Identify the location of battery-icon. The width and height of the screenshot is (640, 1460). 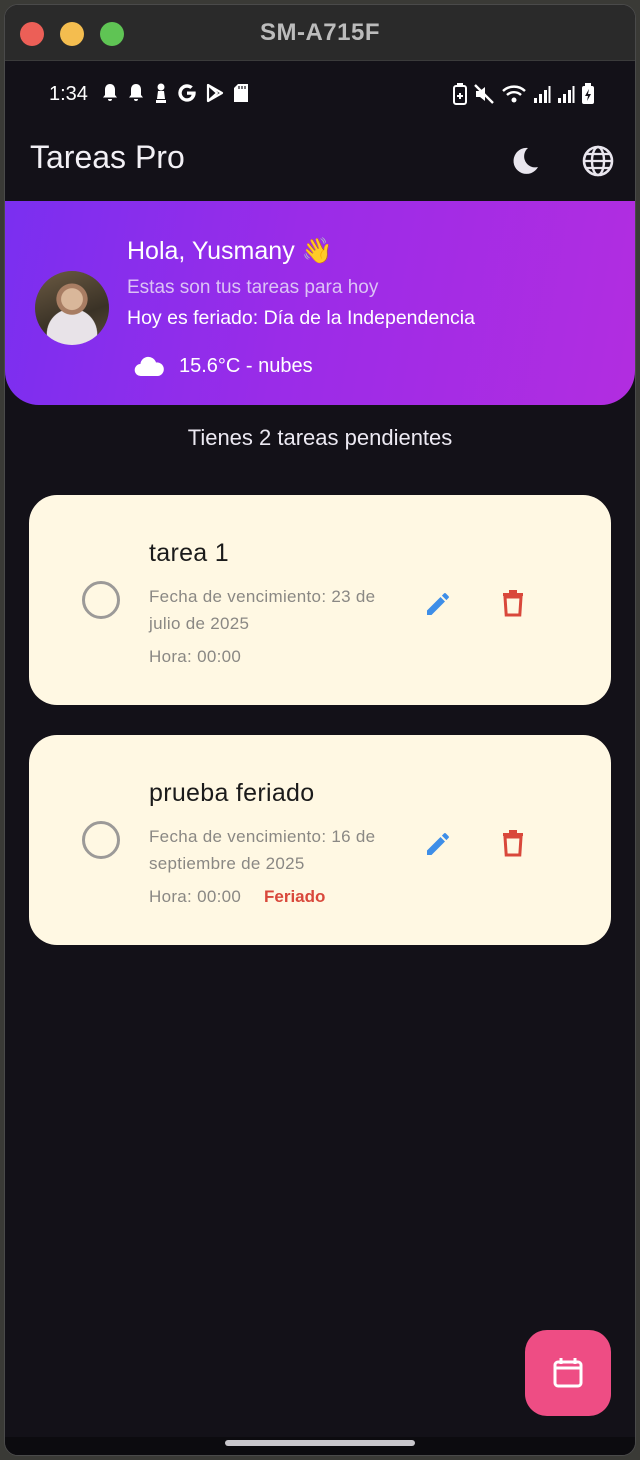
(588, 93).